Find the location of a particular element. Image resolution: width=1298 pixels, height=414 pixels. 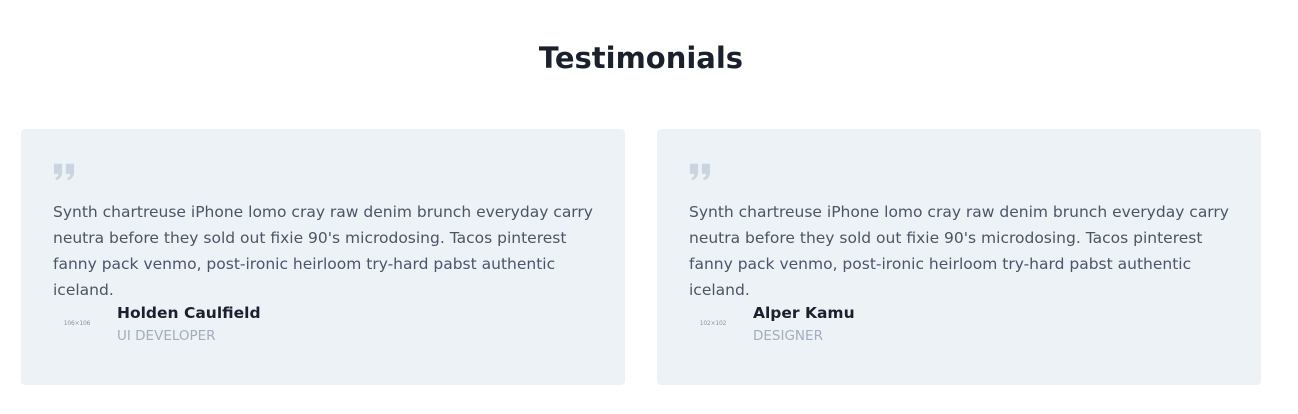

author-name: Alper Kamu is located at coordinates (804, 313).